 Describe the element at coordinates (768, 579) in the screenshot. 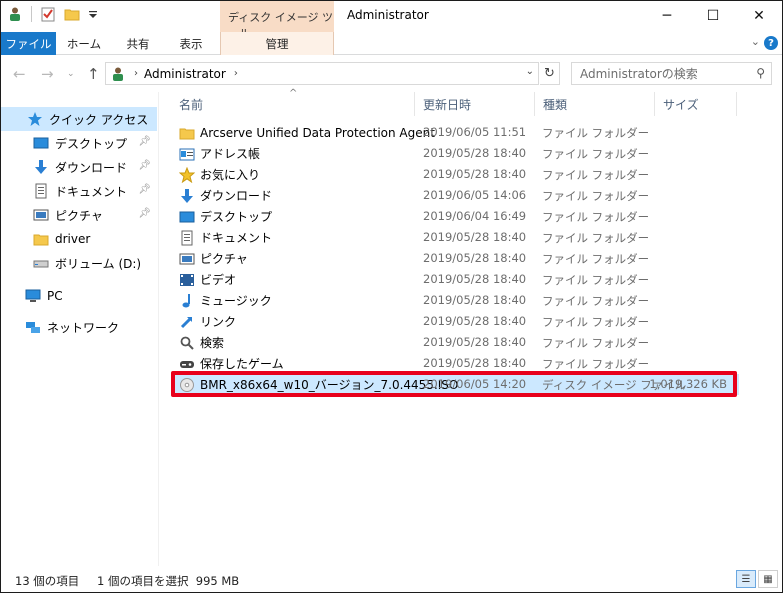

I see `large-icons-view-icon: ▦` at that location.